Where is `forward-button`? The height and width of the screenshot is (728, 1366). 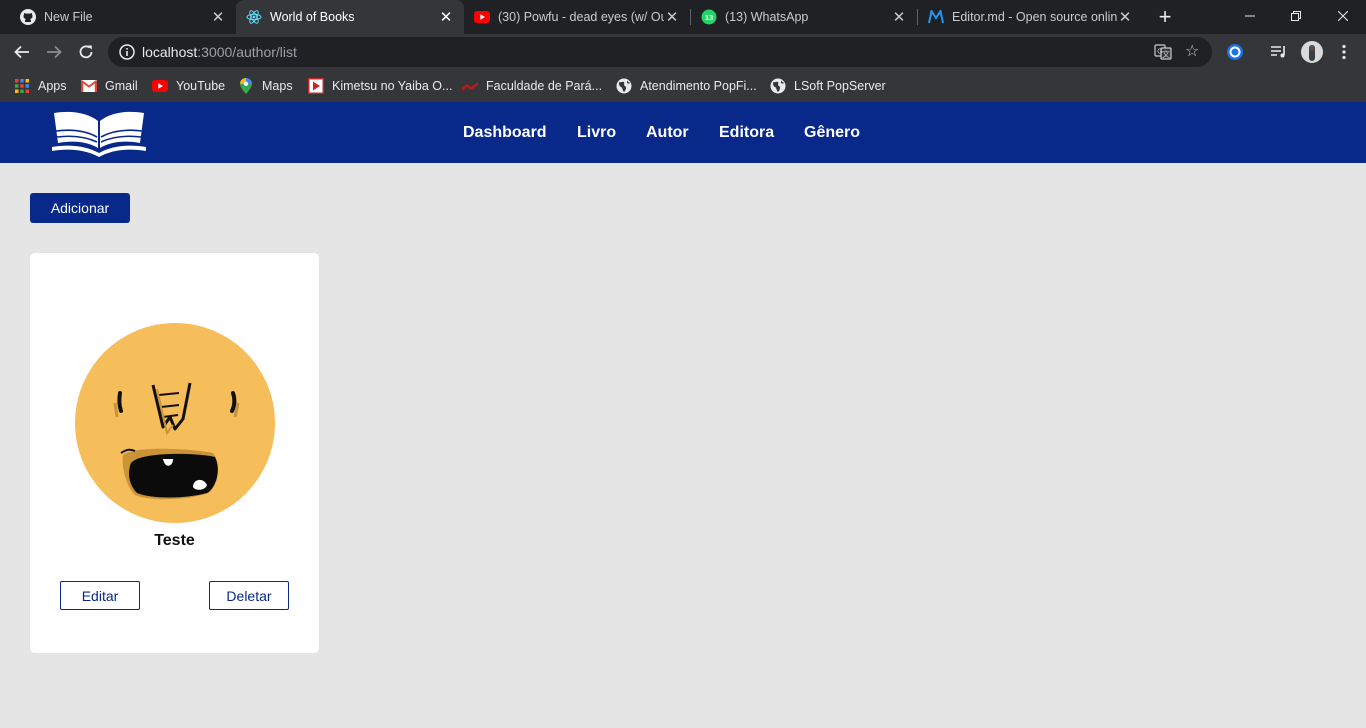
forward-button is located at coordinates (54, 52).